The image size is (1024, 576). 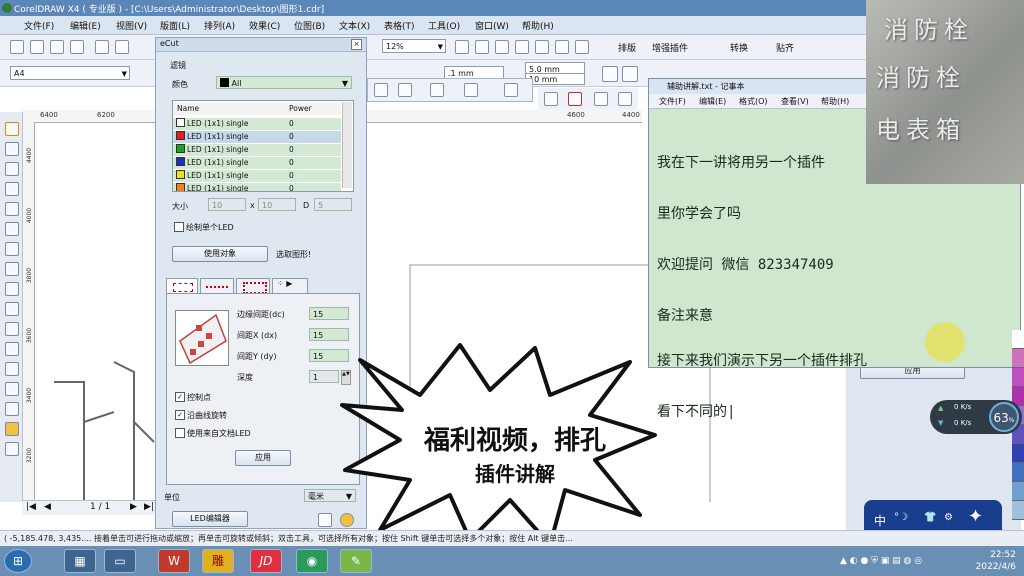 I want to click on taskbar-app-icon: 雕, so click(x=218, y=561).